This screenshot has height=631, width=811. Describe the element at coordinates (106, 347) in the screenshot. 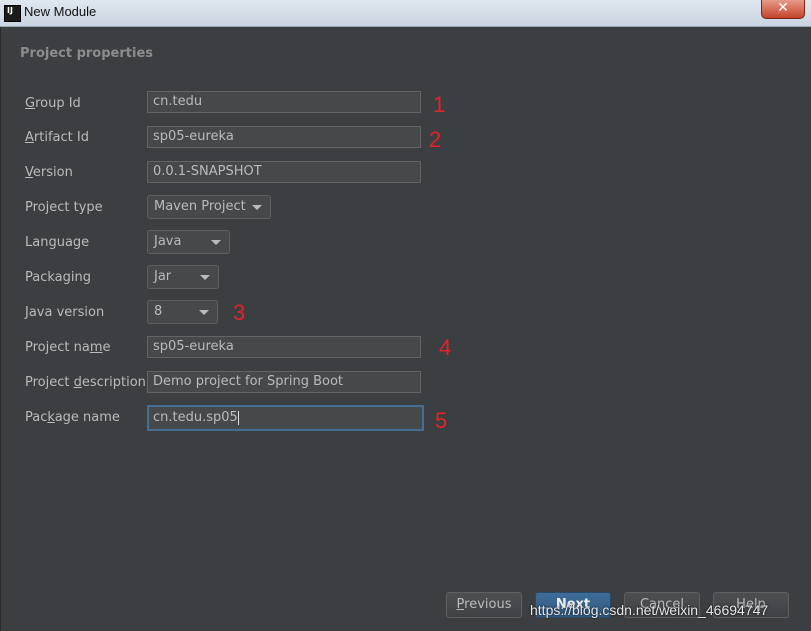

I see `project-name-label-end: e` at that location.